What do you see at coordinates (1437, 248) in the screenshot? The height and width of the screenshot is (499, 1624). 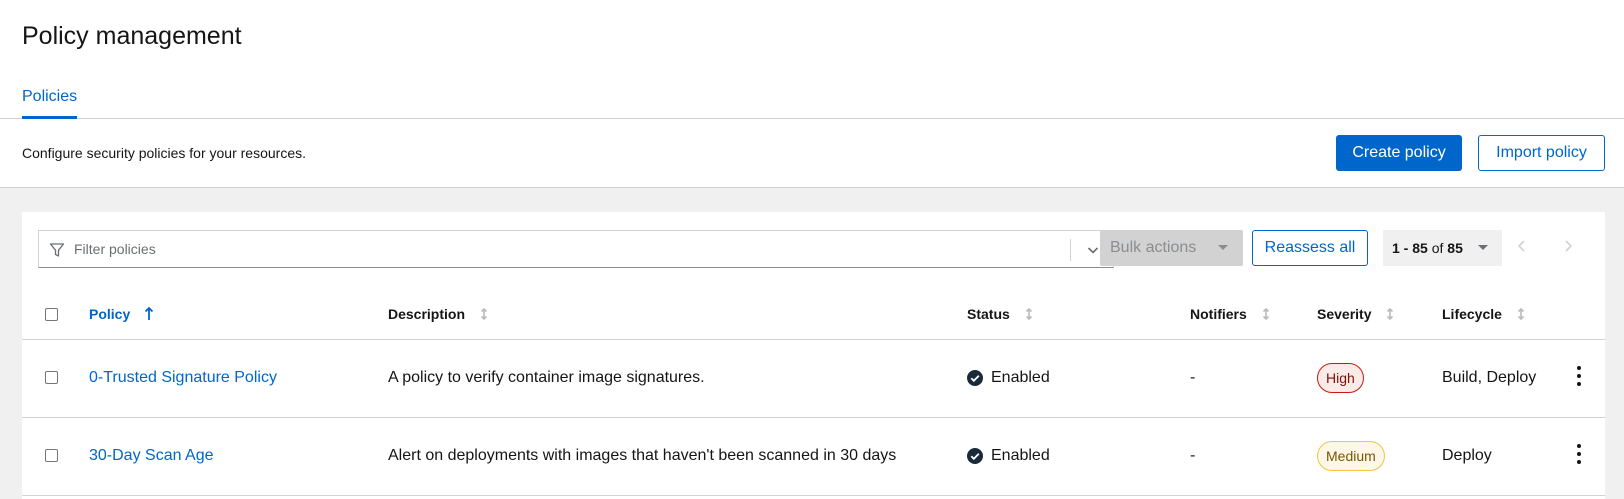 I see `pagination-of: of` at bounding box center [1437, 248].